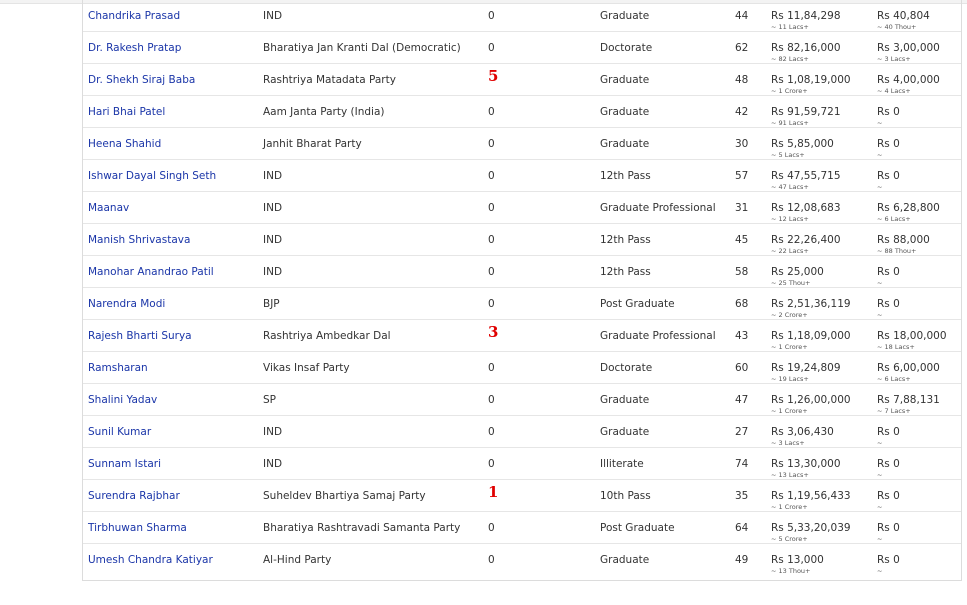  Describe the element at coordinates (811, 304) in the screenshot. I see `assets-value: Rs 2,51,36,119` at that location.